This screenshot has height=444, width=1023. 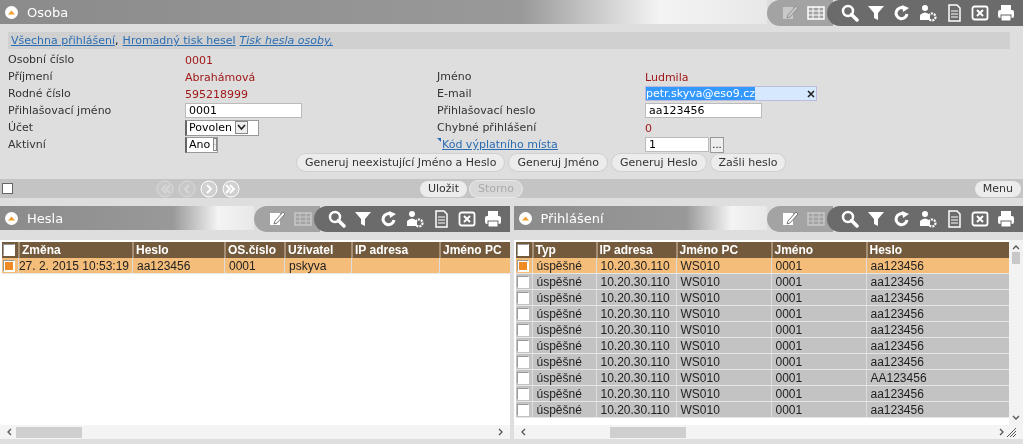 I want to click on menu-button: Menu, so click(x=997, y=188).